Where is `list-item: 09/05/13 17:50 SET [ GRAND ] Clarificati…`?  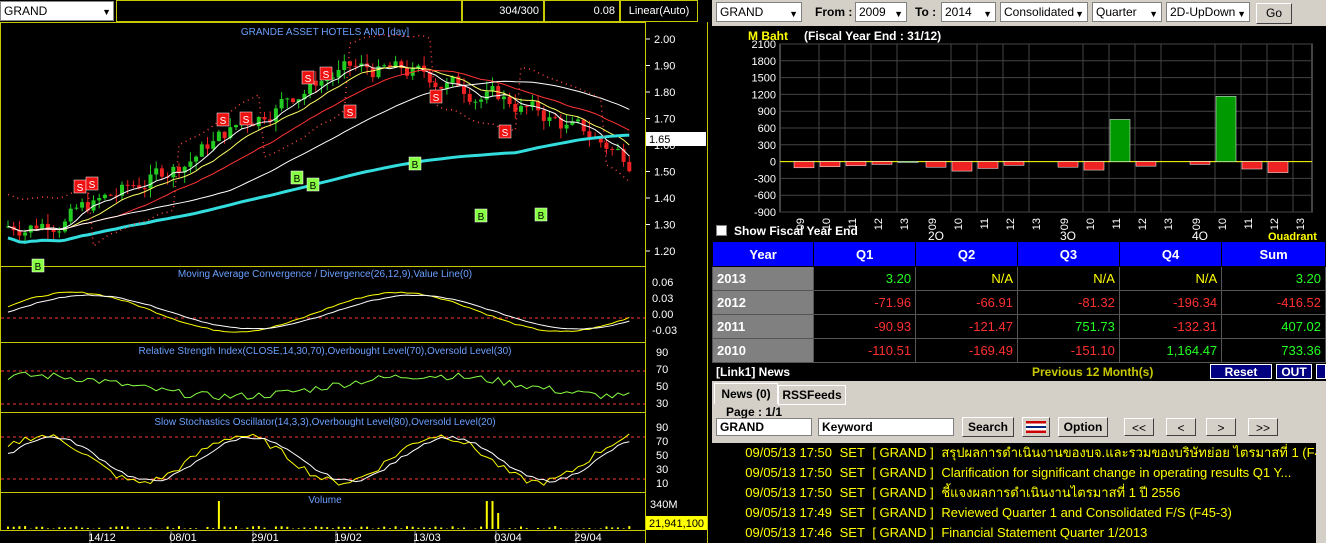 list-item: 09/05/13 17:50 SET [ GRAND ] Clarificati… is located at coordinates (1014, 473).